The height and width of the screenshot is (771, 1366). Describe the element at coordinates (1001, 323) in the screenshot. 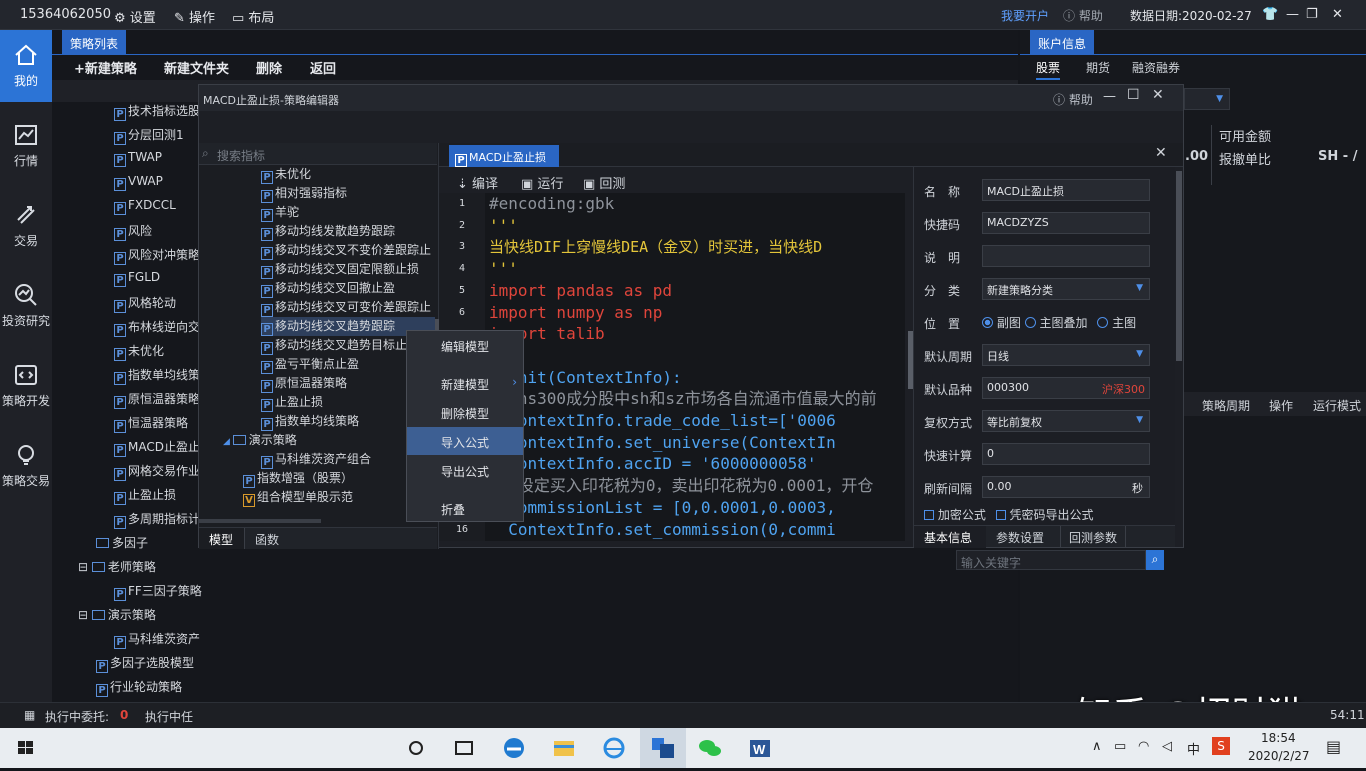

I see `radio-subchart: 副图` at that location.